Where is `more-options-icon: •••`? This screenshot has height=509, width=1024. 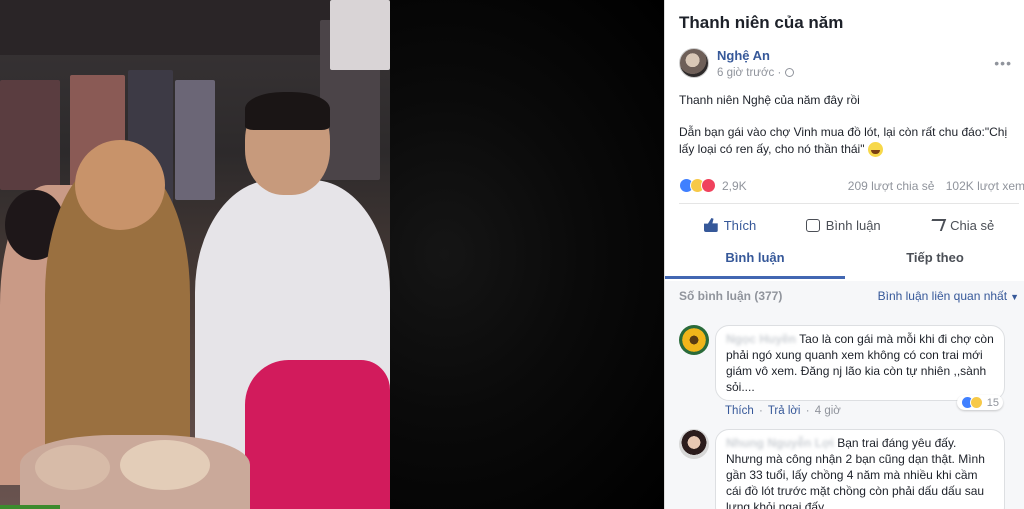 more-options-icon: ••• is located at coordinates (1003, 63).